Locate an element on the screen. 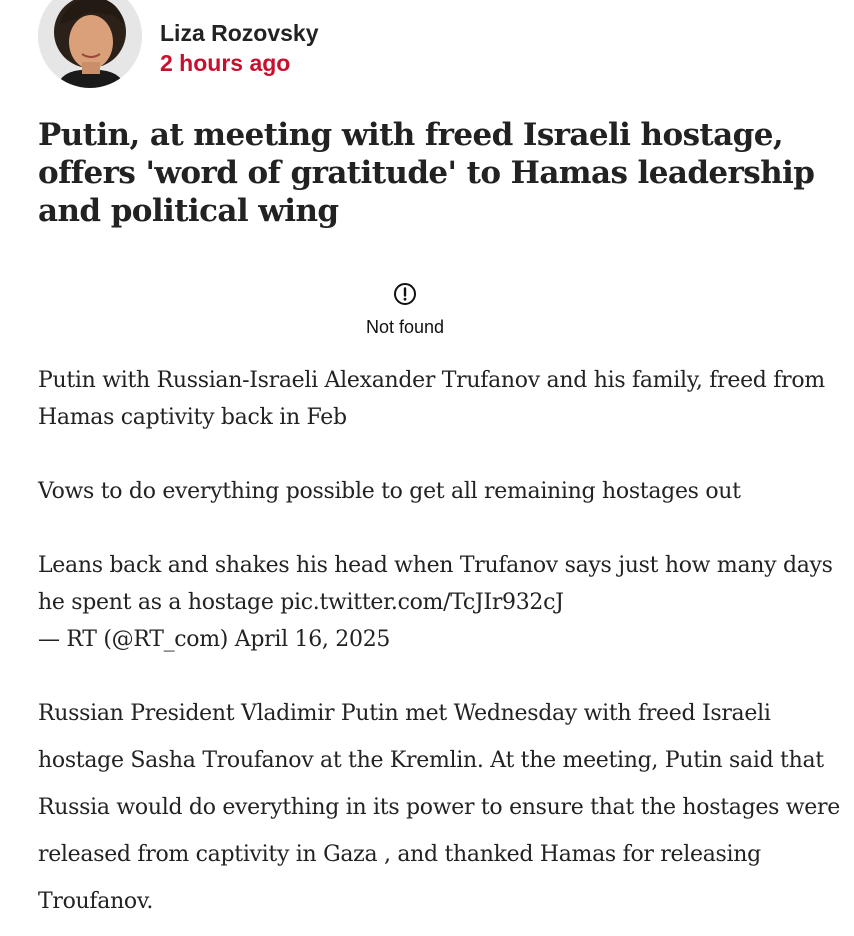  tweet-media-link: pic.twitter.com/TcJIr932cJ is located at coordinates (422, 602).